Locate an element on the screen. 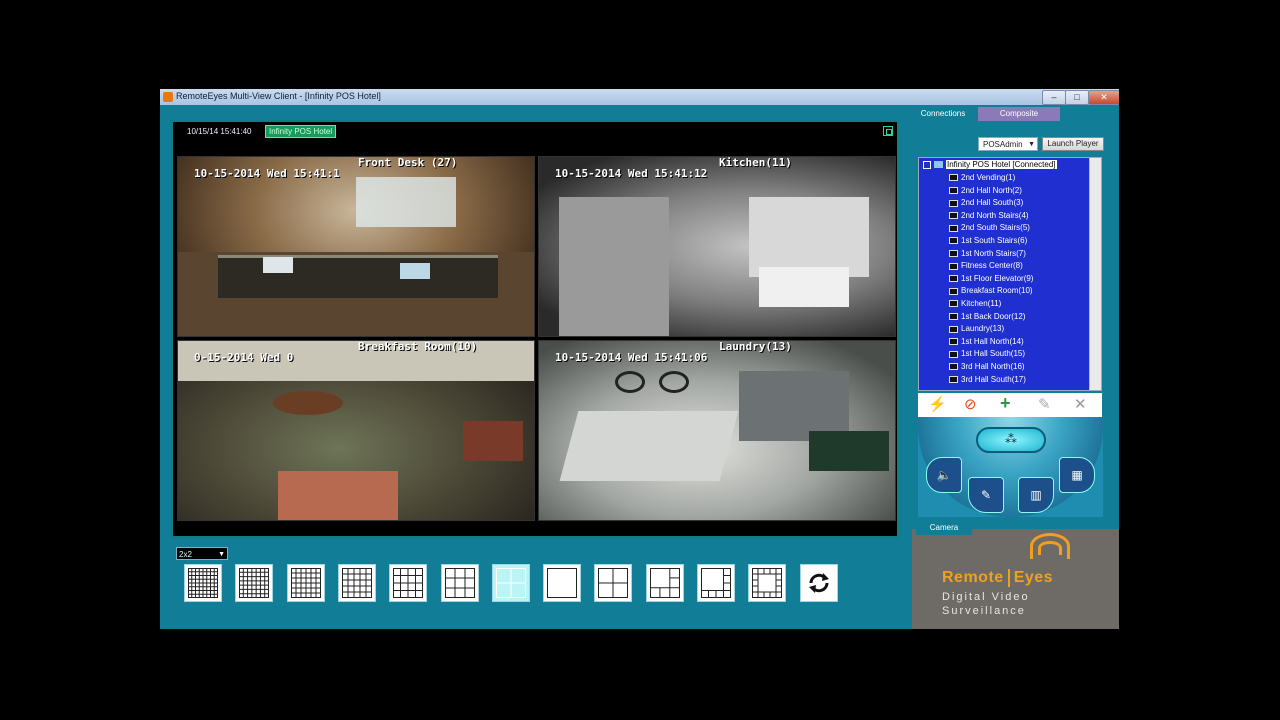 The image size is (1280, 720). maximize-button: □ is located at coordinates (1077, 97).